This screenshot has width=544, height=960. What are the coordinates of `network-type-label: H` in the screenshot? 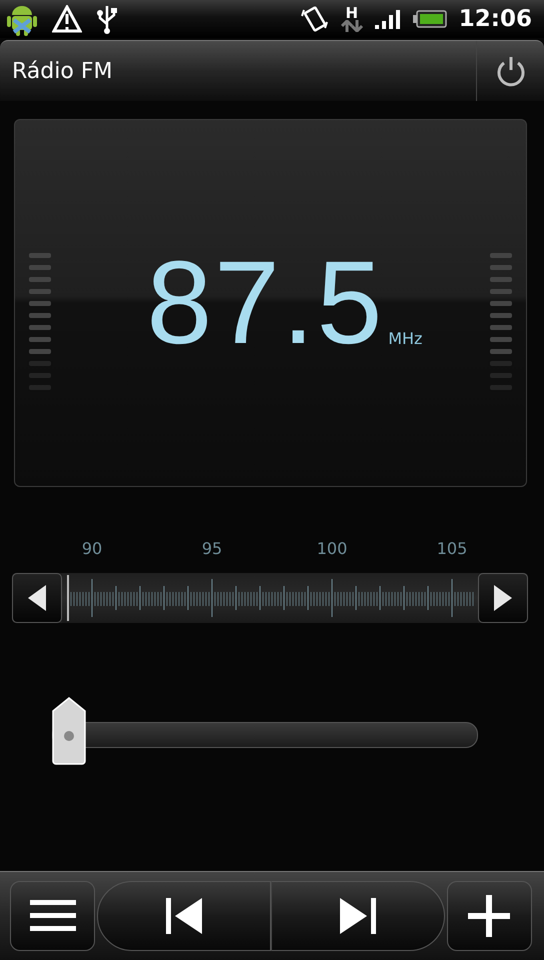 It's located at (352, 13).